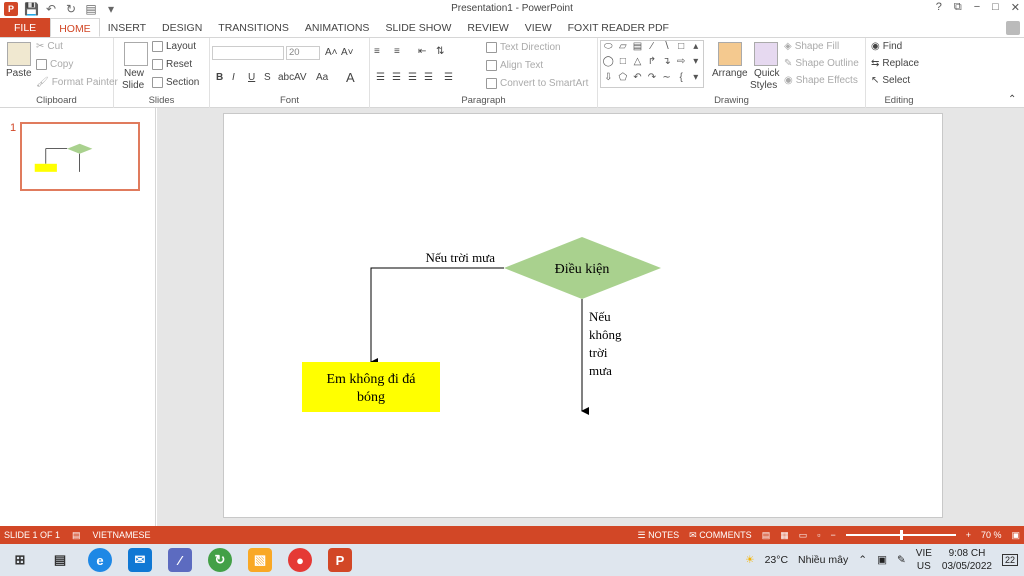 The image size is (1024, 576). What do you see at coordinates (895, 63) in the screenshot?
I see `replace-button: ⇆ Replace` at bounding box center [895, 63].